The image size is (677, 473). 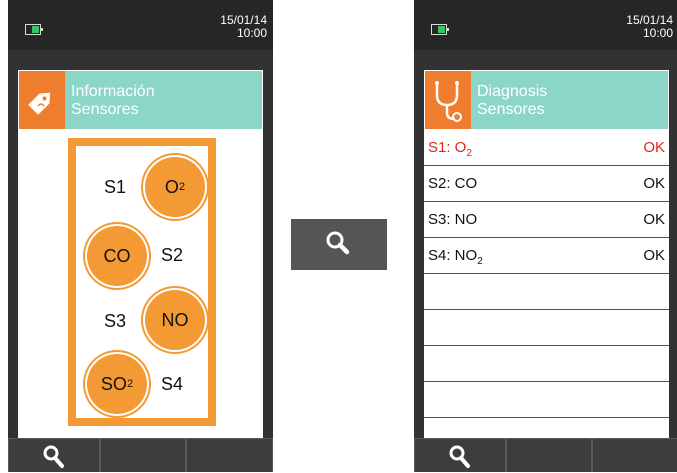 What do you see at coordinates (115, 321) in the screenshot?
I see `sensor-label-s3: S3` at bounding box center [115, 321].